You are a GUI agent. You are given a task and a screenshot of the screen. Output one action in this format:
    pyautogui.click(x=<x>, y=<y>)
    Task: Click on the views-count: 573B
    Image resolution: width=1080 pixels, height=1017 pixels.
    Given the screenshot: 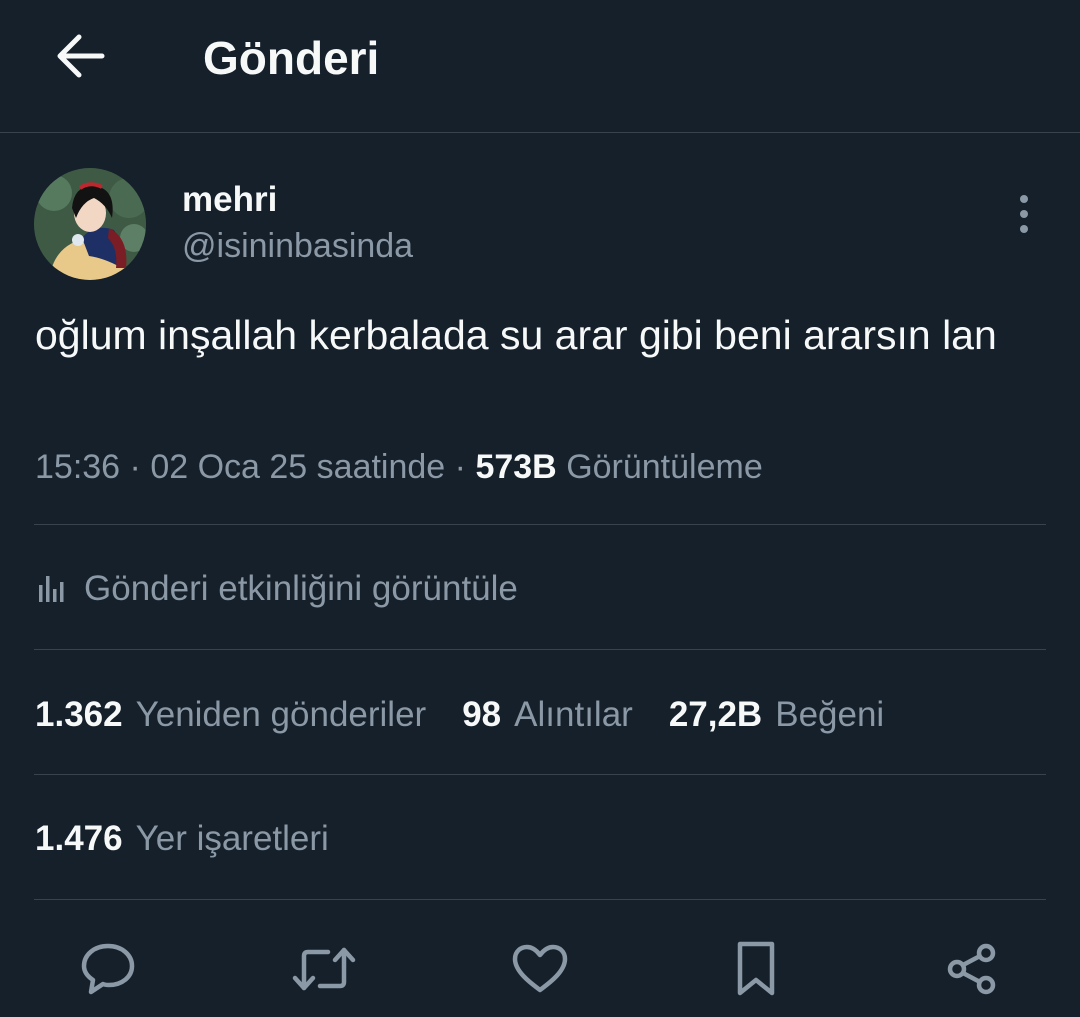 What is the action you would take?
    pyautogui.click(x=516, y=467)
    